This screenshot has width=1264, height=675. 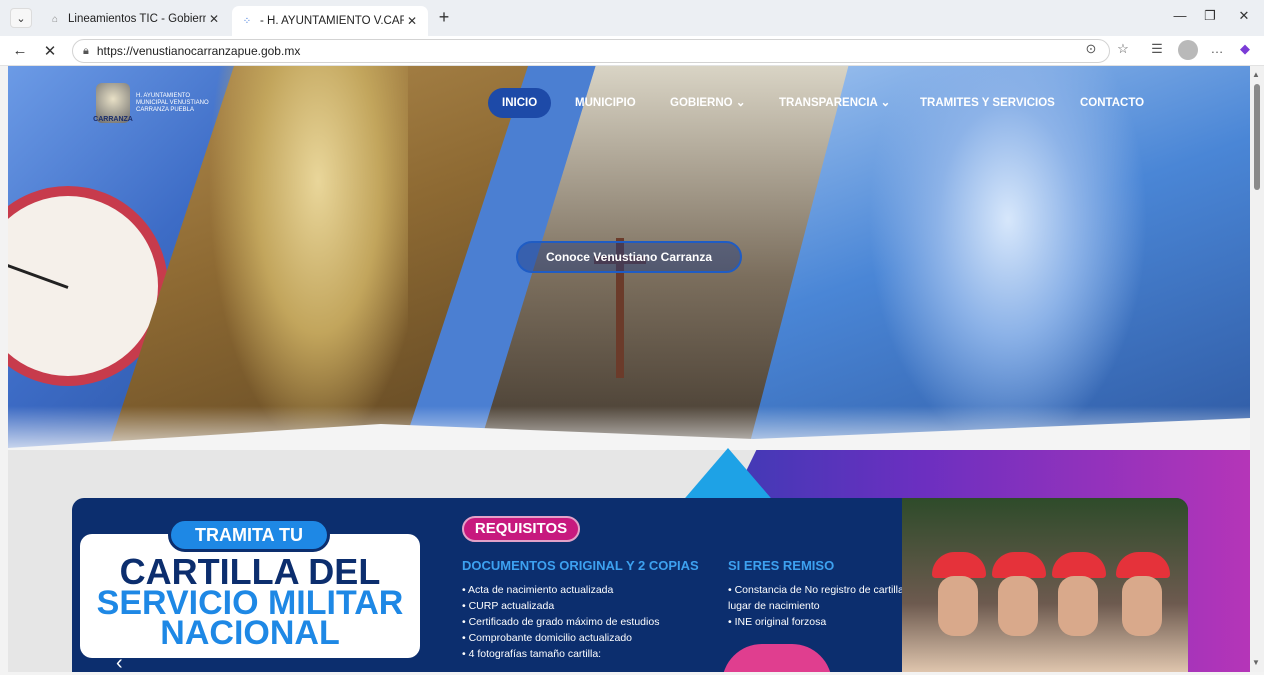 What do you see at coordinates (1123, 49) in the screenshot?
I see `favorite-star-icon: ☆` at bounding box center [1123, 49].